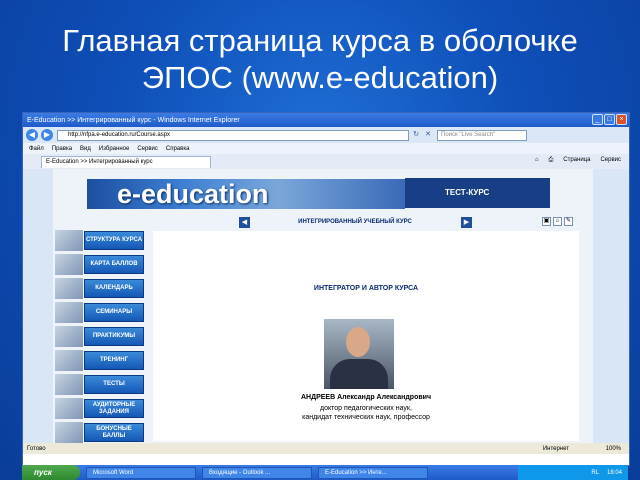 This screenshot has height=480, width=640. What do you see at coordinates (609, 119) in the screenshot?
I see `maximize-icon: □` at bounding box center [609, 119].